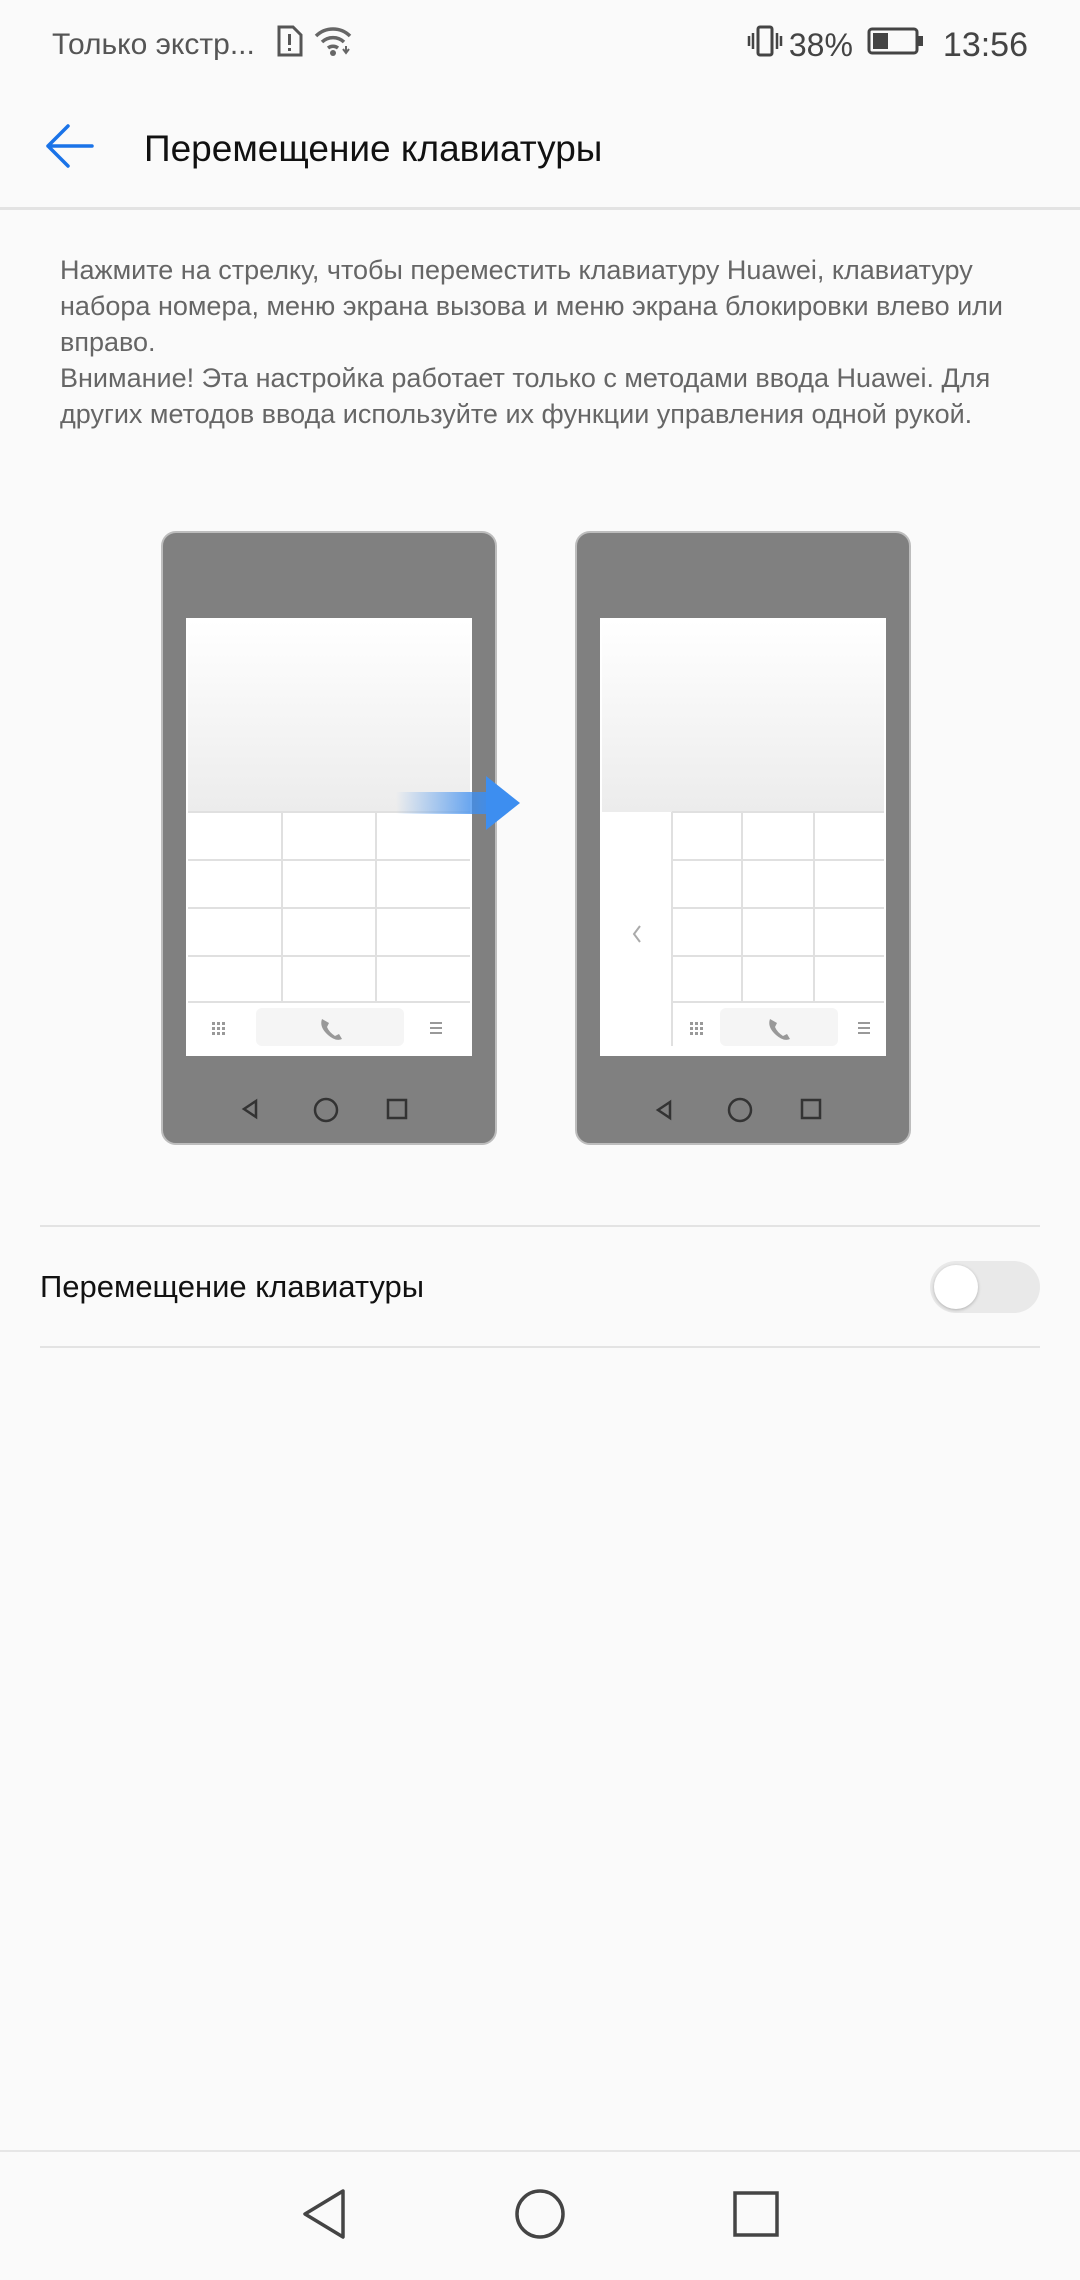 This screenshot has height=2280, width=1080. What do you see at coordinates (985, 44) in the screenshot?
I see `status-clock: 13:56` at bounding box center [985, 44].